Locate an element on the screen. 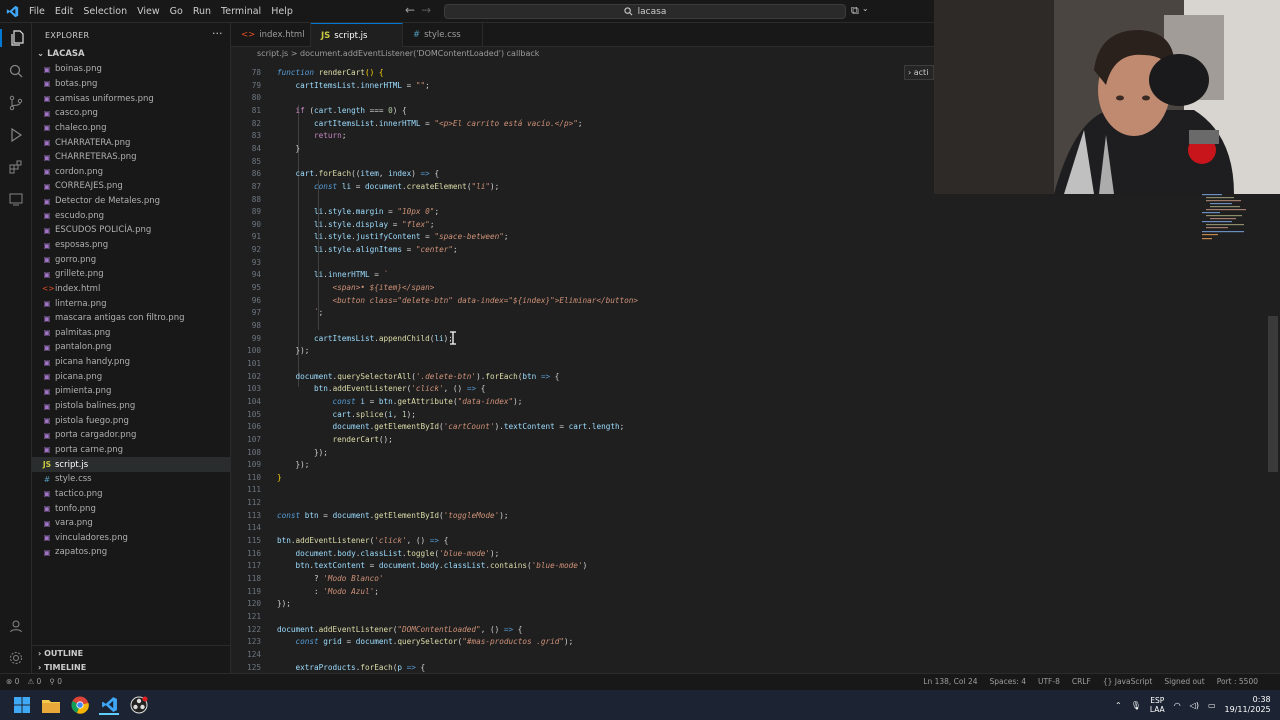 The height and width of the screenshot is (720, 1280). source-control-icon is located at coordinates (16, 103).